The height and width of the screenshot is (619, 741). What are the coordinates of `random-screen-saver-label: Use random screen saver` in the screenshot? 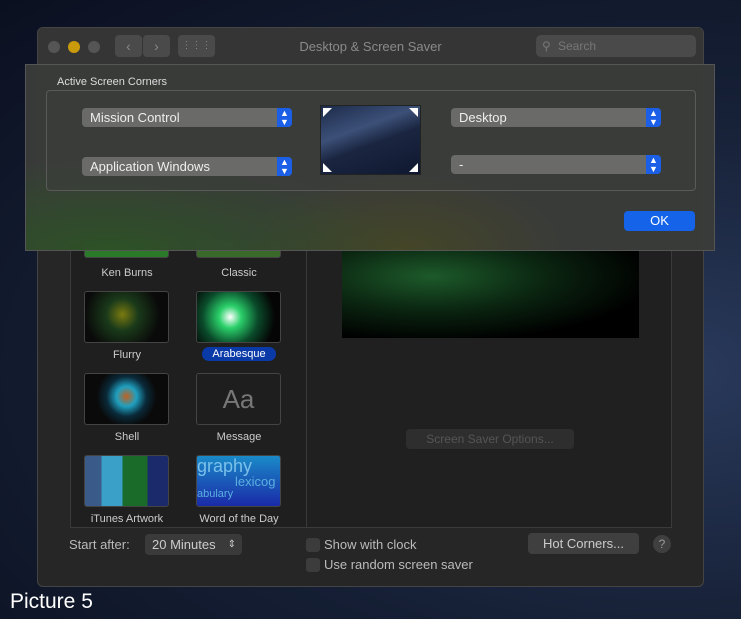 It's located at (398, 564).